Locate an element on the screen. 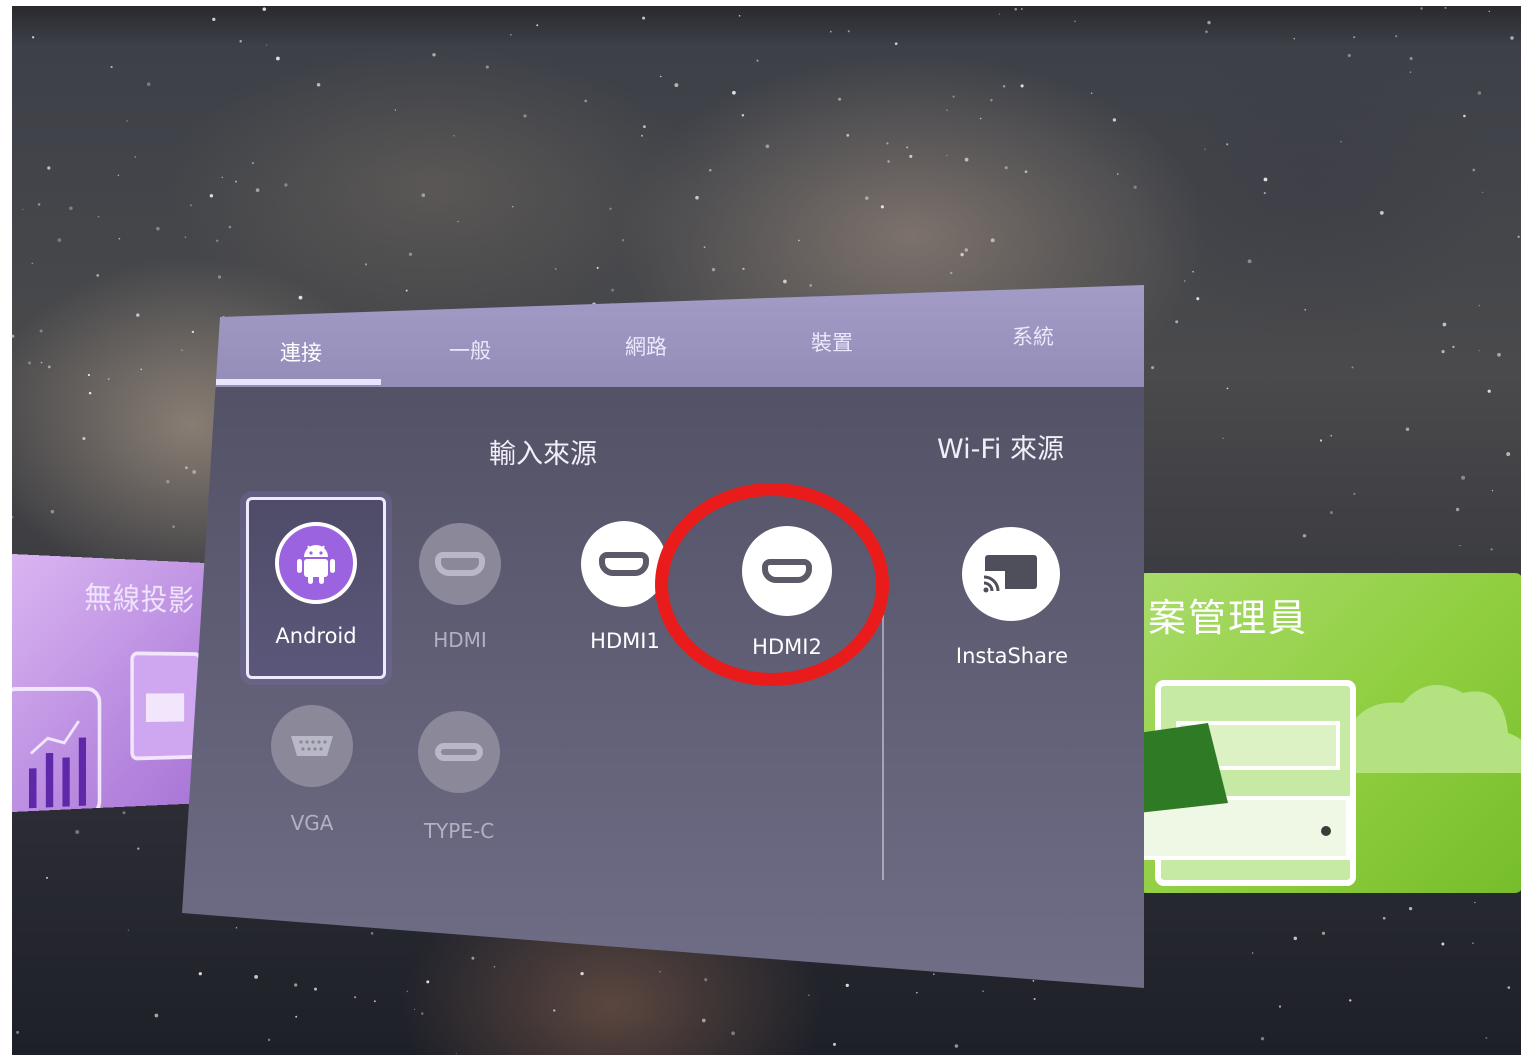 Image resolution: width=1521 pixels, height=1055 pixels. android-robot-glyph is located at coordinates (316, 564).